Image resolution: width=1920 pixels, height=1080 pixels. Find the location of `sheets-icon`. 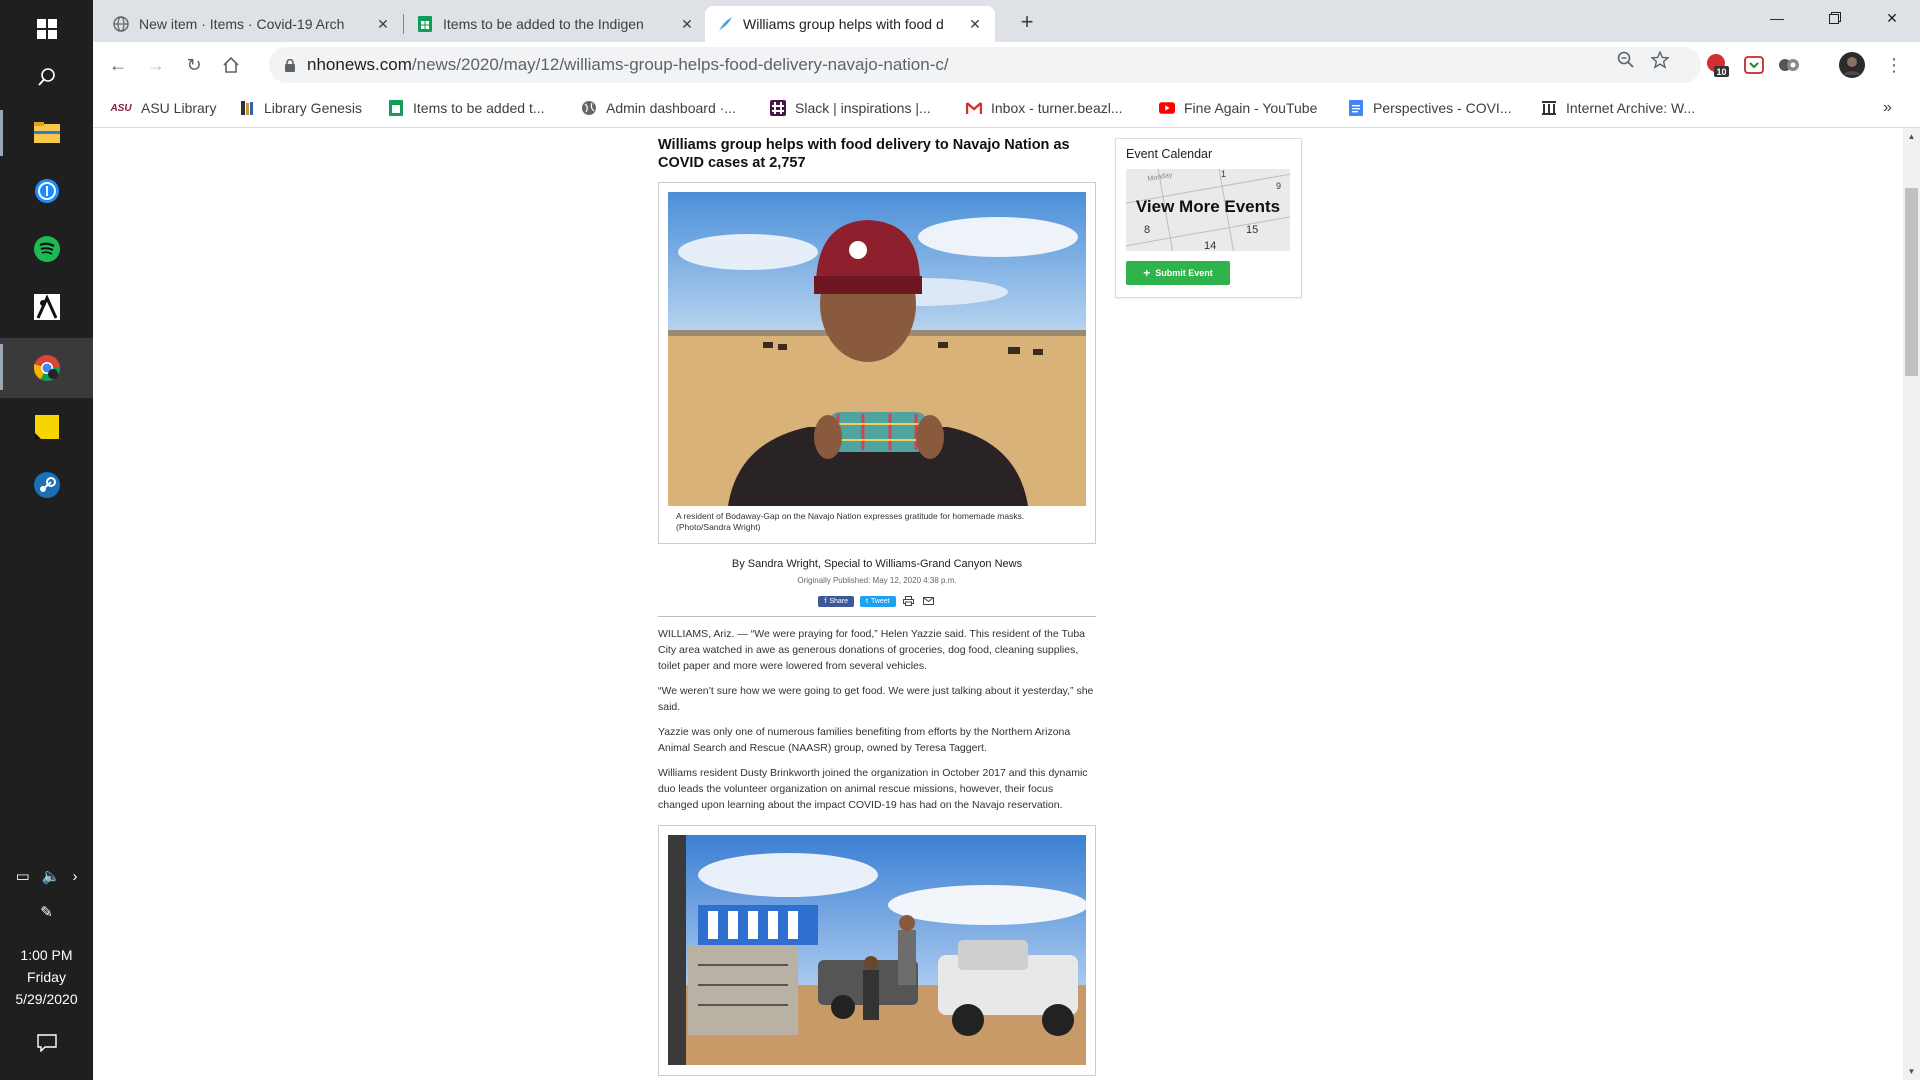

sheets-icon is located at coordinates (425, 24).